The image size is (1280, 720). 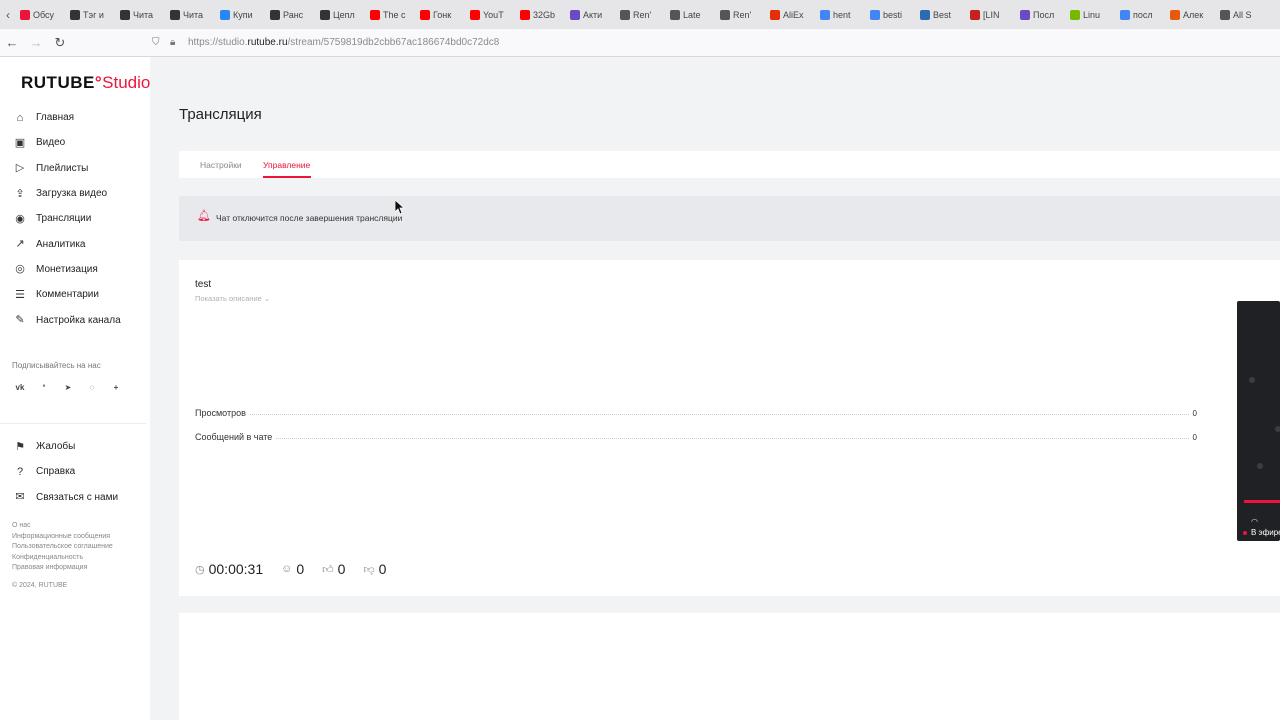 I want to click on sidebar-nav-secondary: ⚑ Жалобы ? Справка ✉ Связаться с нами, so click(x=75, y=472).